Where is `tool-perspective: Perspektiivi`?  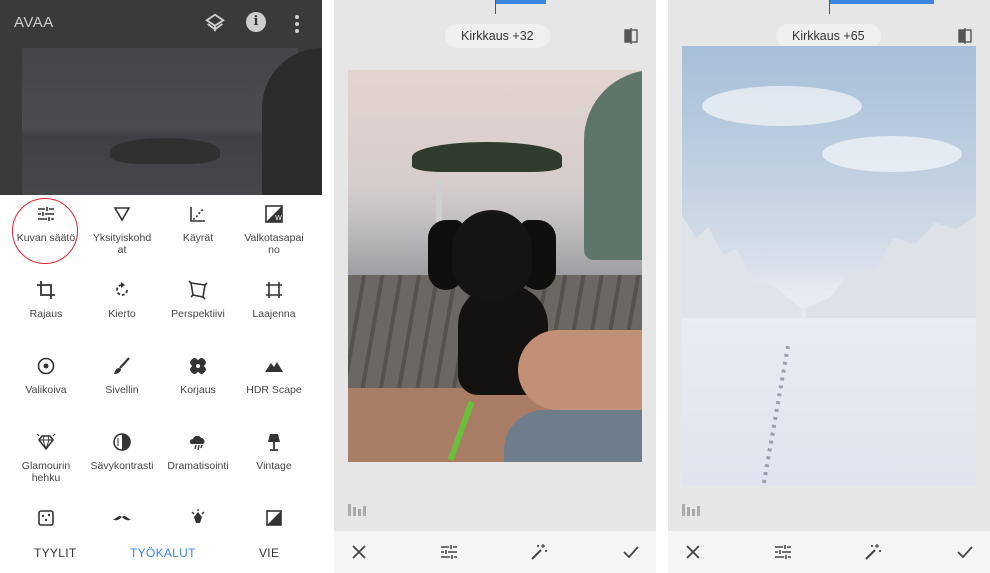 tool-perspective: Perspektiivi is located at coordinates (198, 312).